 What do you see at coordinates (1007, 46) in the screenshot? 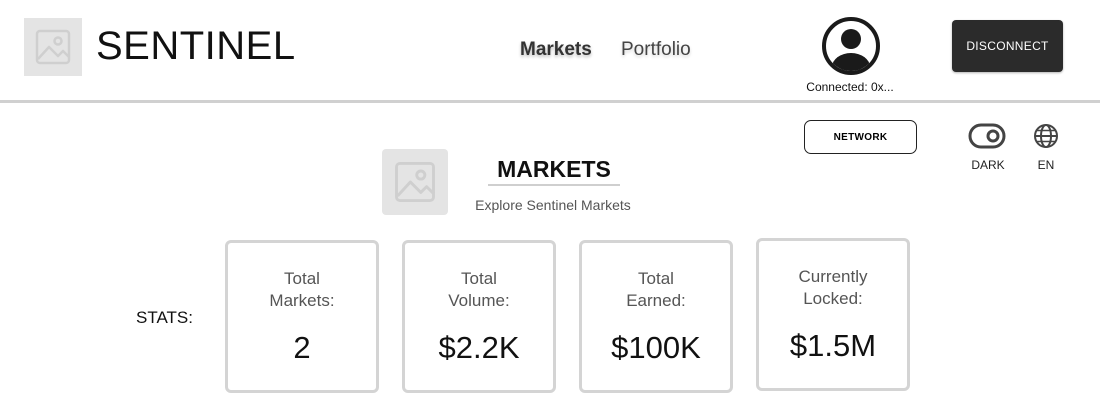
I see `disconnect-button: DISCONNECT` at bounding box center [1007, 46].